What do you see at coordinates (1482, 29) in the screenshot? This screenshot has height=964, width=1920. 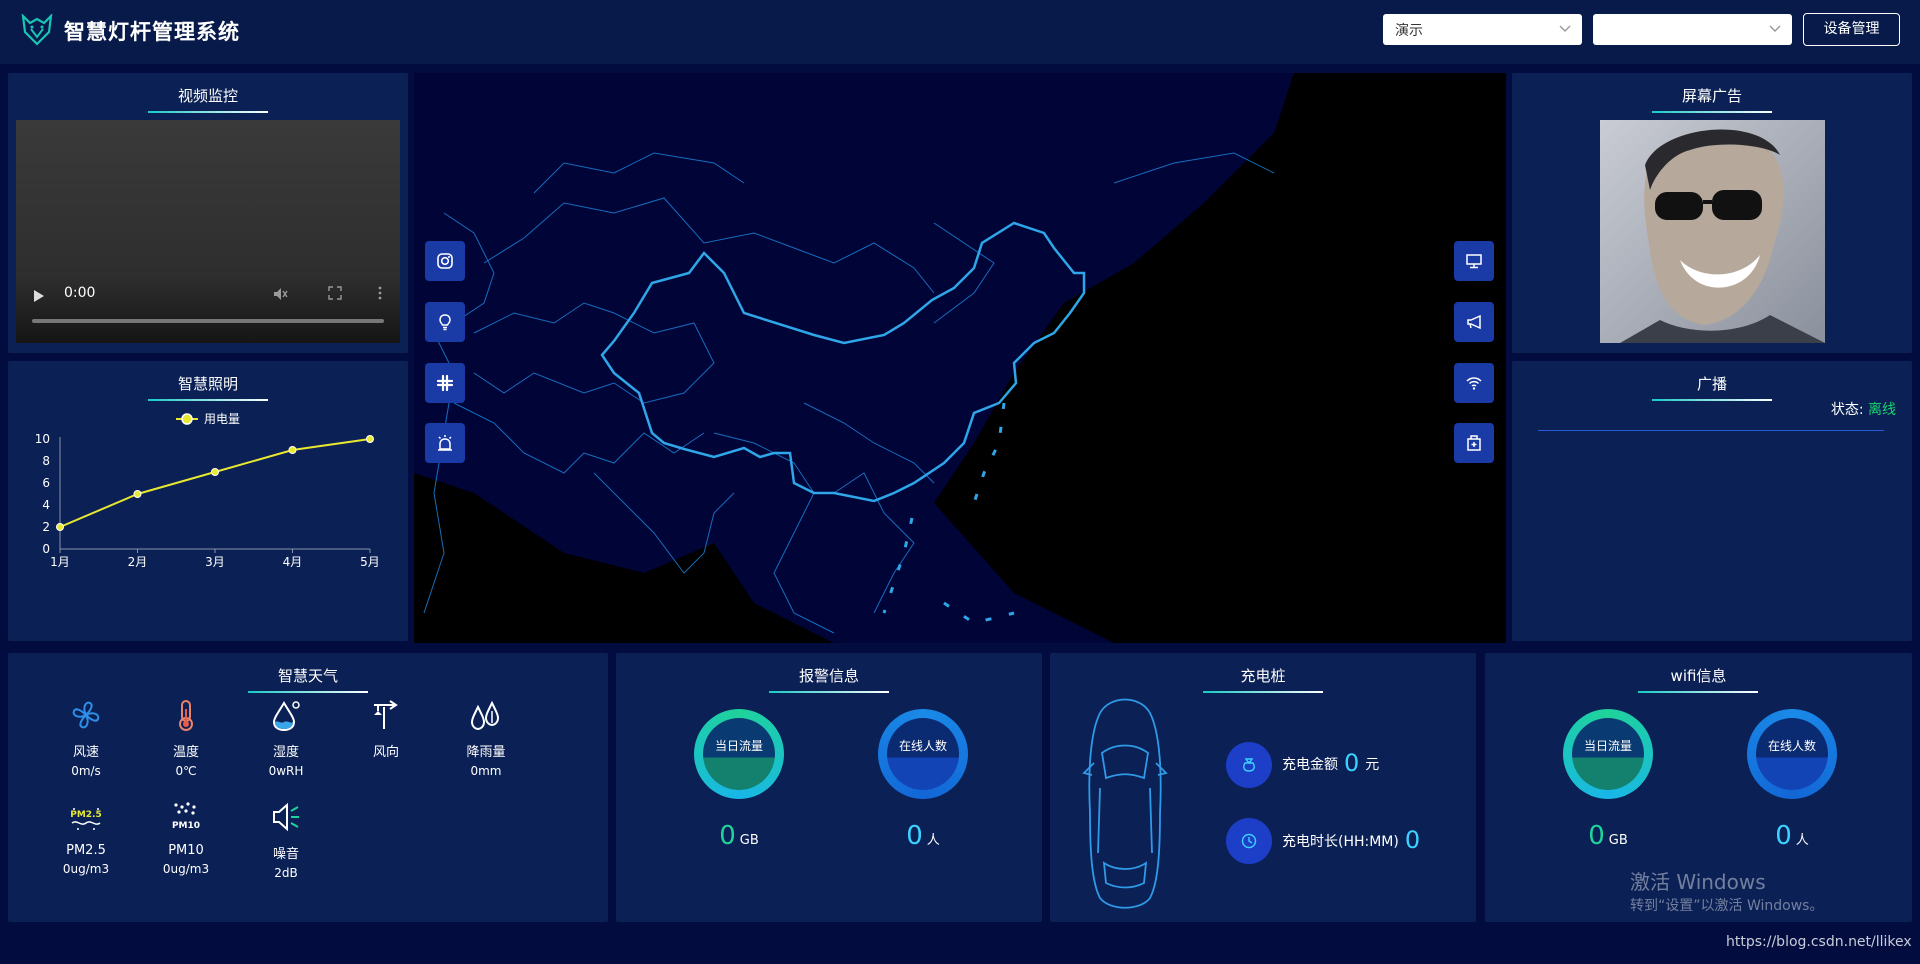 I see `project-select: 演示` at bounding box center [1482, 29].